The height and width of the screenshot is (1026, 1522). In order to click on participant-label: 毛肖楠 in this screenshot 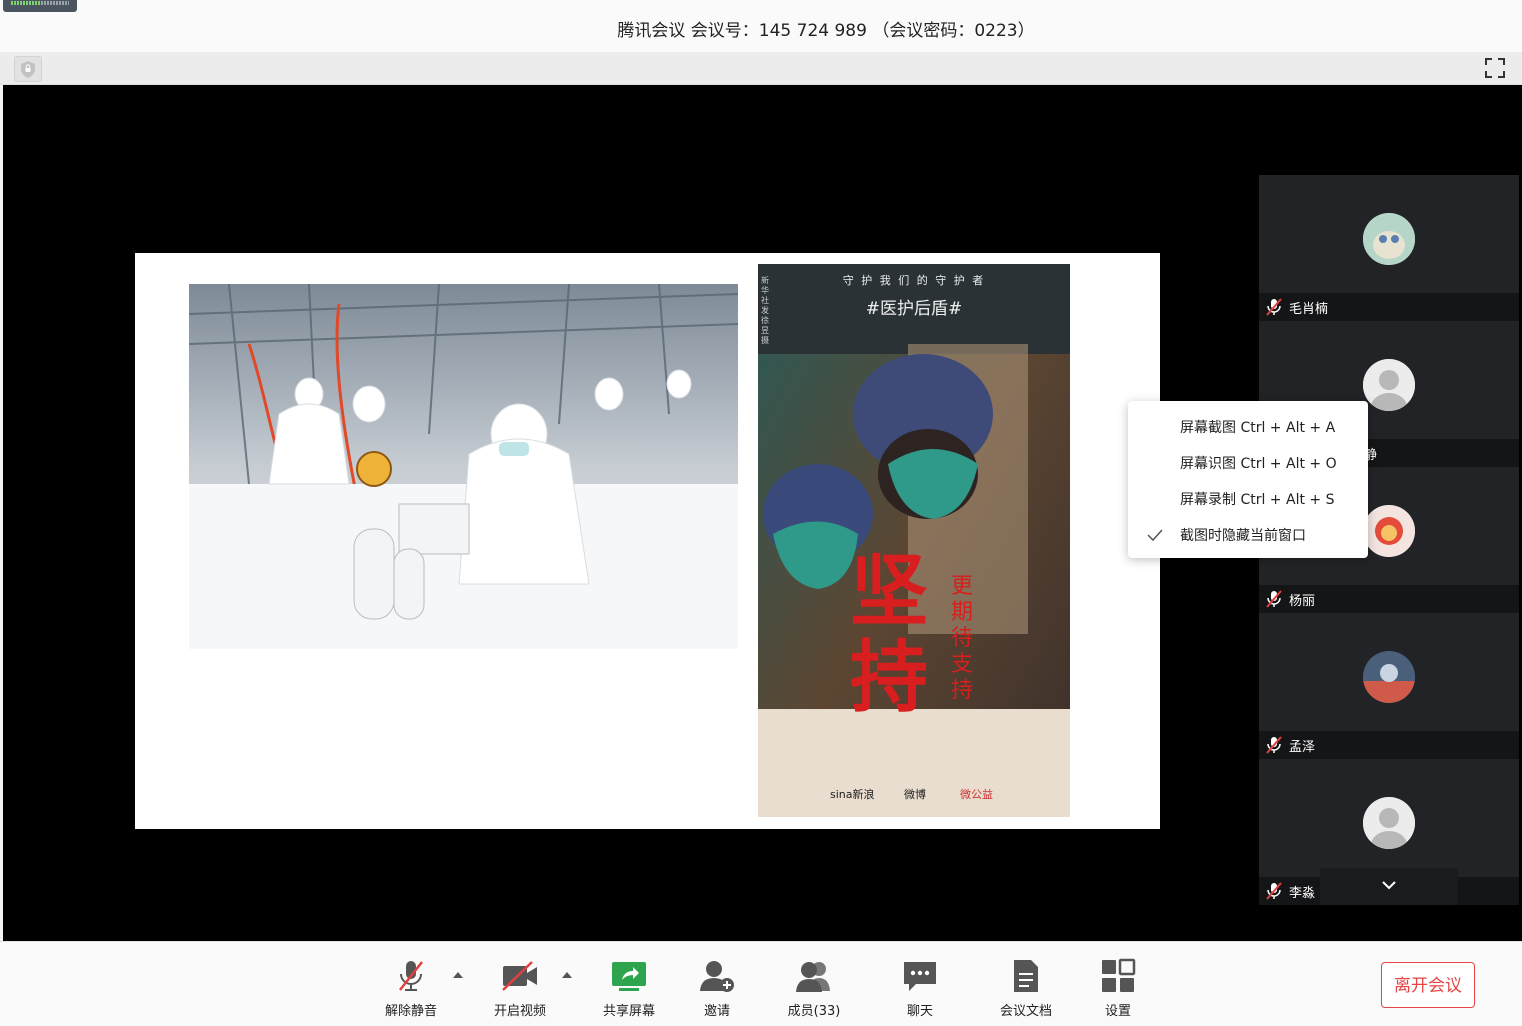, I will do `click(1389, 307)`.